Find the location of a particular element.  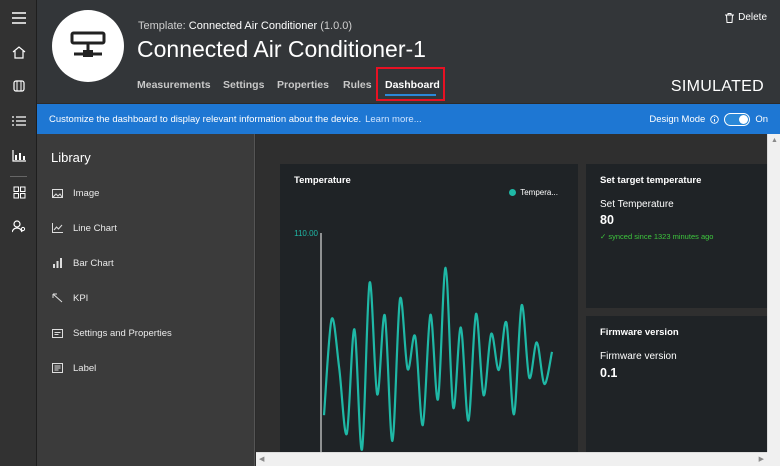

tile-title: Set target temperature is located at coordinates (651, 180).